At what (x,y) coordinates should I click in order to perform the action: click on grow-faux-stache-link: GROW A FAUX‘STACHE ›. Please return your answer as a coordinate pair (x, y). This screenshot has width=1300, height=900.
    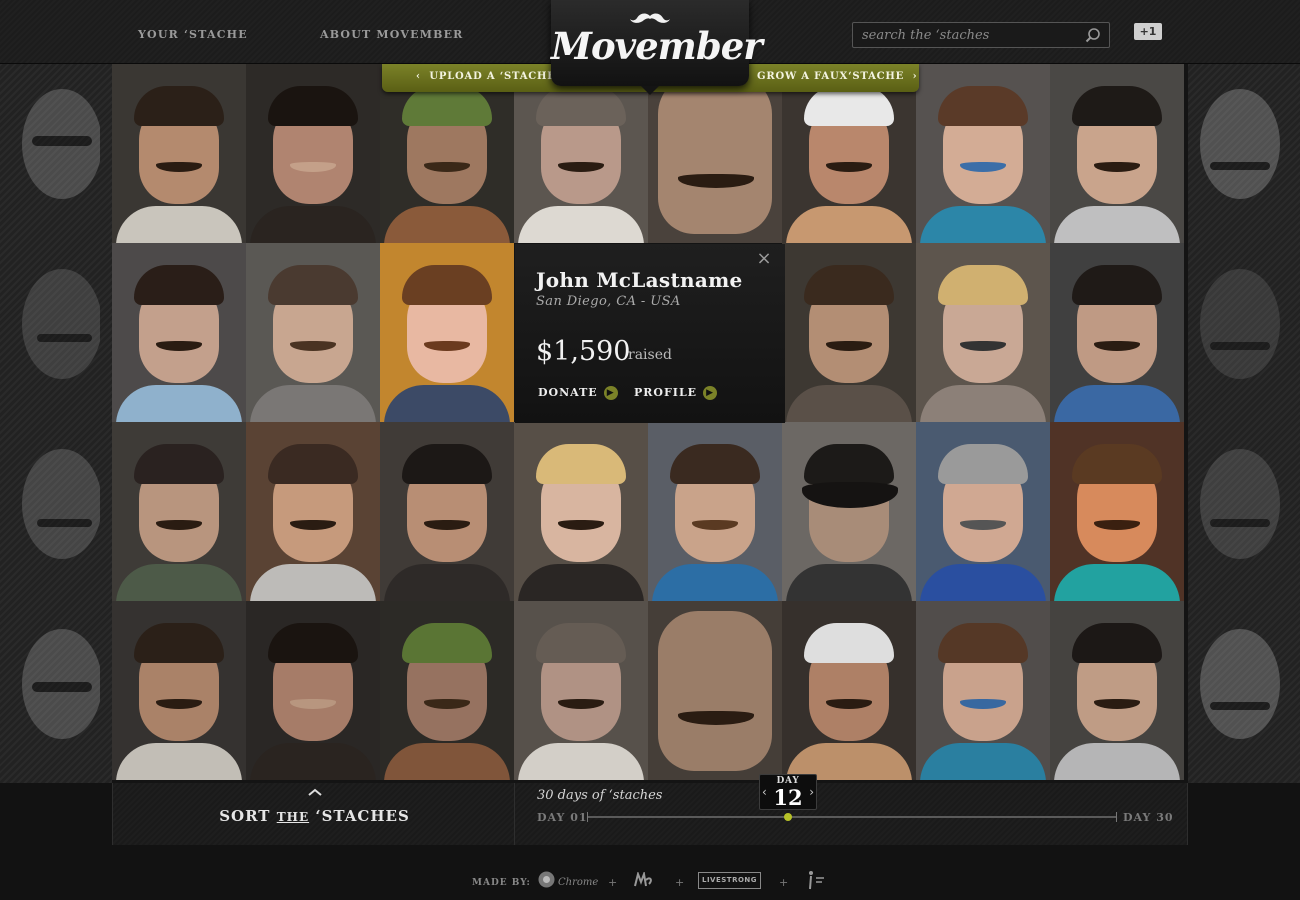
    Looking at the image, I should click on (837, 76).